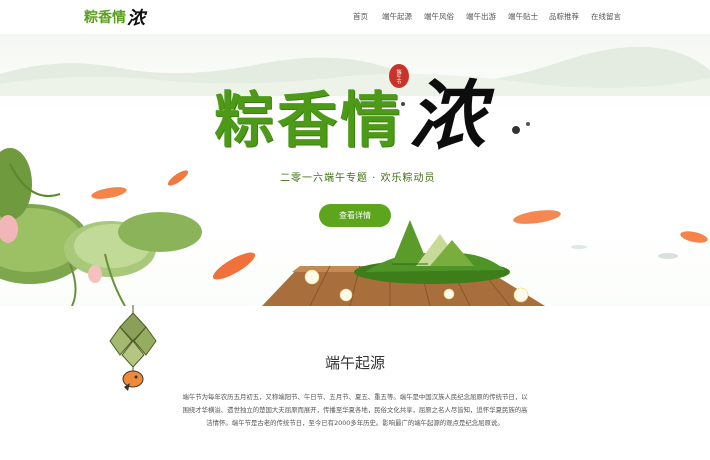  I want to click on nav-item-customs: 端午风俗, so click(439, 16).